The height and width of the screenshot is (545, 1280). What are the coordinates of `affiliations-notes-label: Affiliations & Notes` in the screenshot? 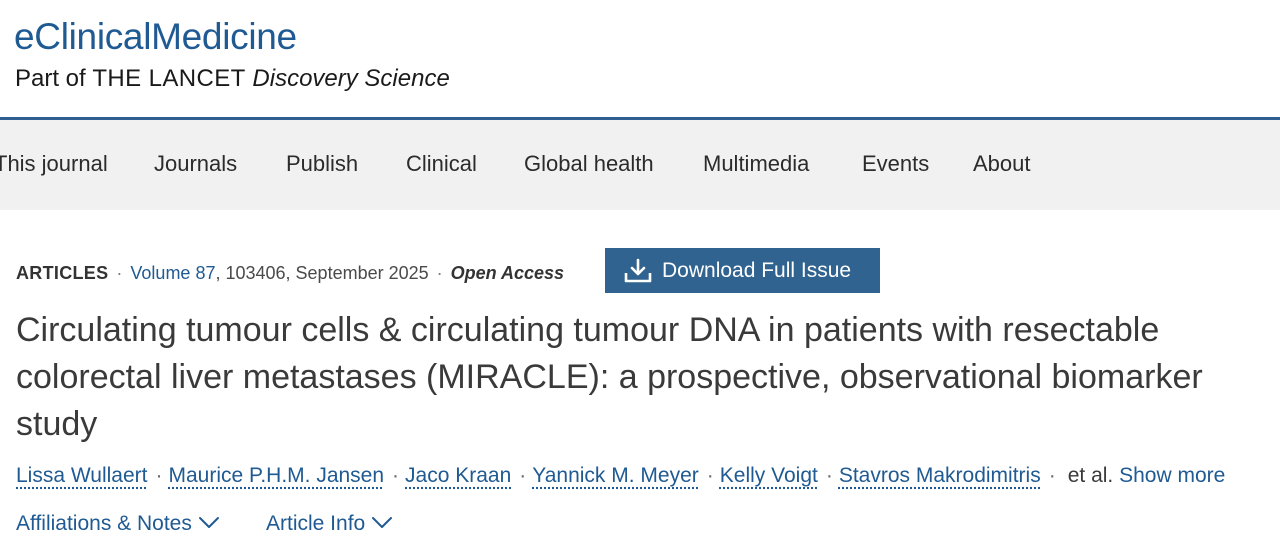 It's located at (104, 523).